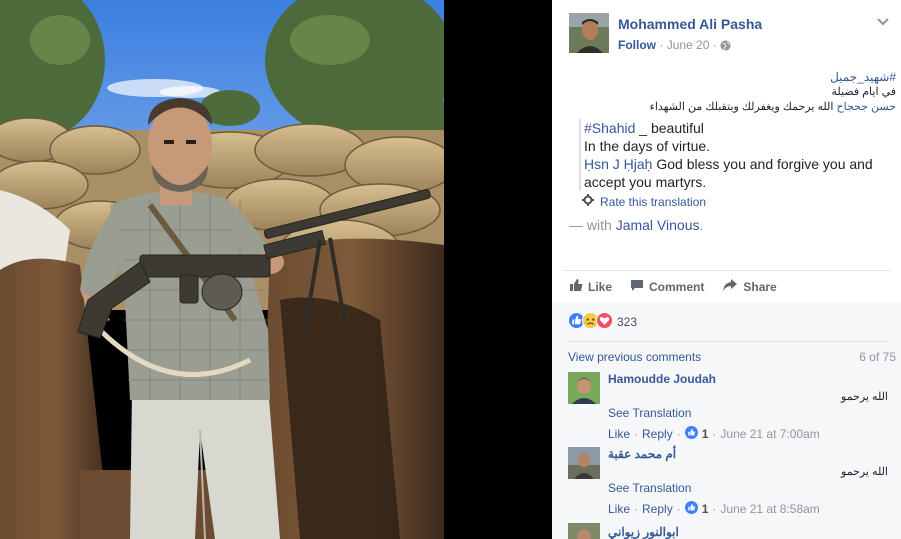  I want to click on gear-icon, so click(588, 201).